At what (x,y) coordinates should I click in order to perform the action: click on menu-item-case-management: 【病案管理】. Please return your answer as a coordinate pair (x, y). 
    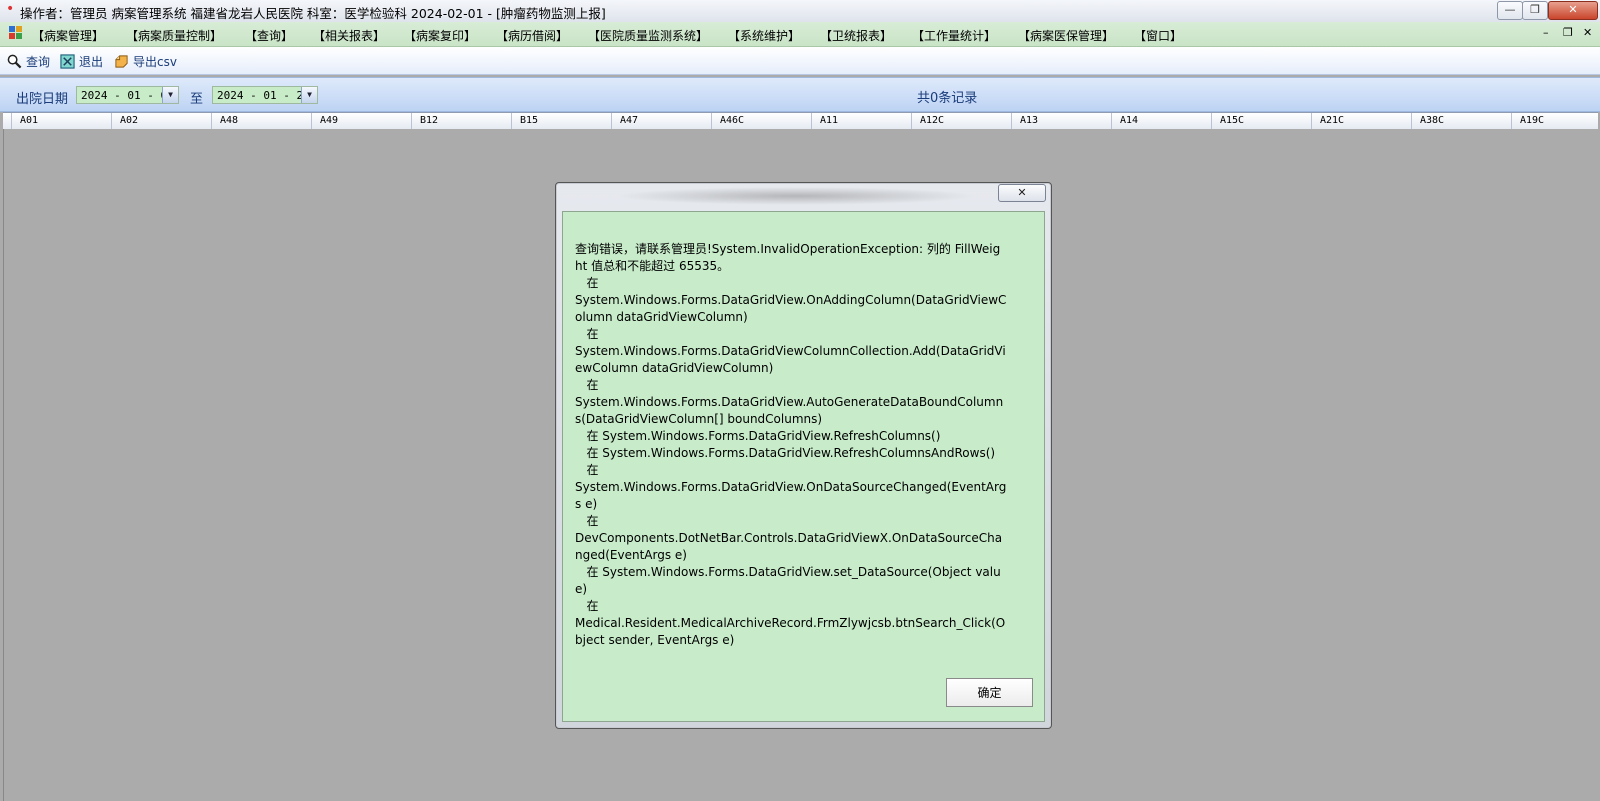
    Looking at the image, I should click on (68, 35).